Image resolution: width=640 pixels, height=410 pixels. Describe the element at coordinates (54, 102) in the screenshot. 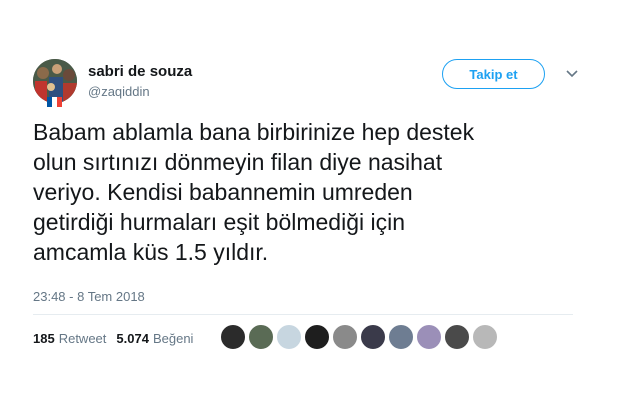

I see `french-flag-icon` at that location.